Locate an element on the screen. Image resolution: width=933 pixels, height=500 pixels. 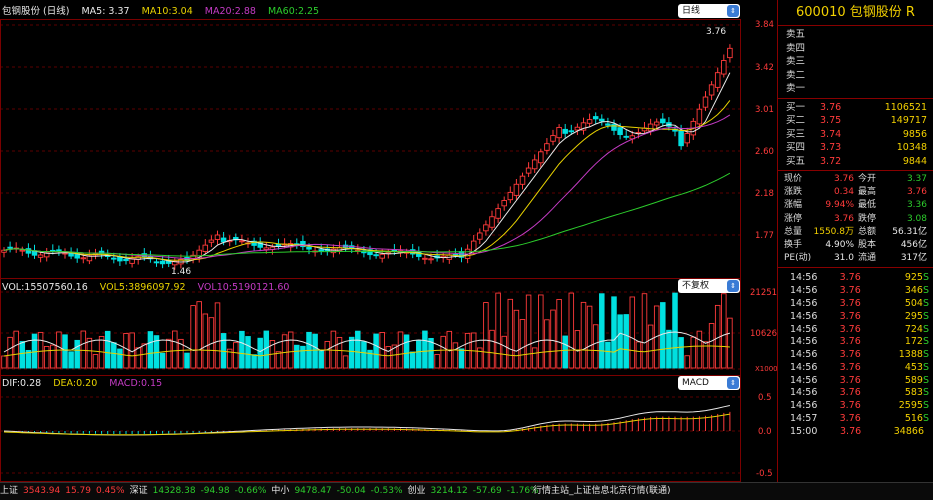
index-value: 3543.94 is located at coordinates (42, 491).